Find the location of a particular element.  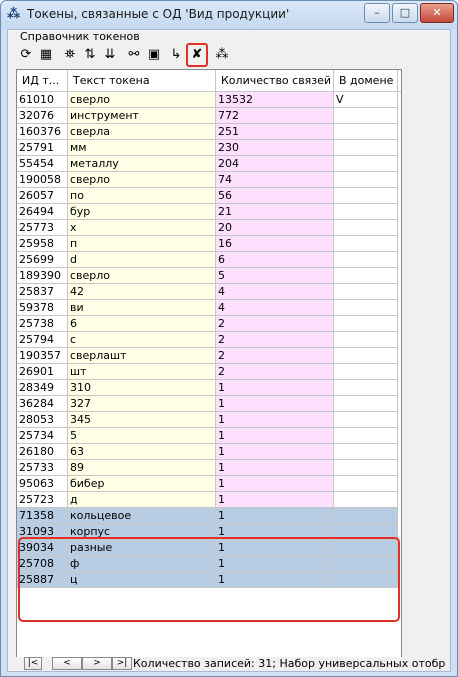

cell-link-count: 772 is located at coordinates (275, 116).